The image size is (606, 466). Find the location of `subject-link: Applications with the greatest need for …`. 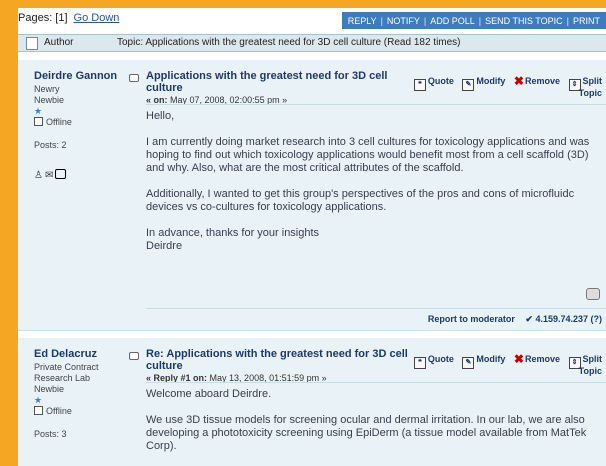

subject-link: Applications with the greatest need for … is located at coordinates (266, 82).